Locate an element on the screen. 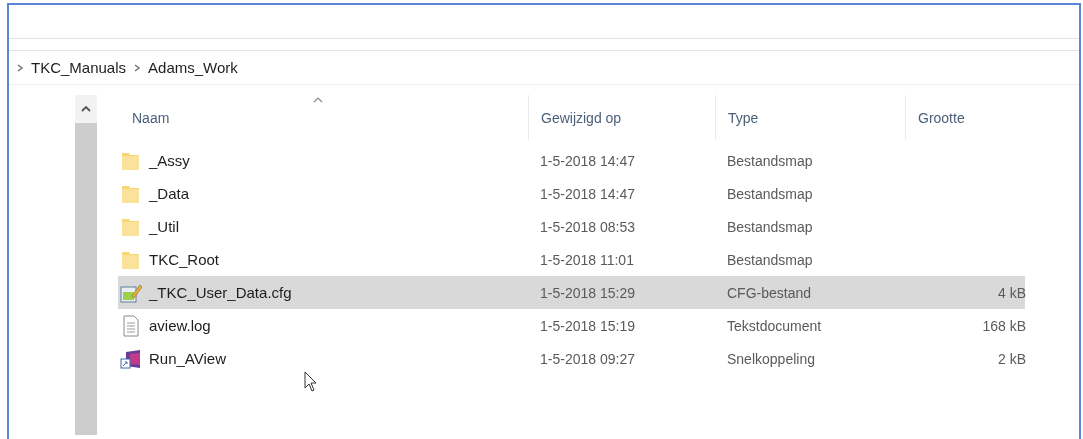 This screenshot has width=1083, height=439. file-name: aview.log is located at coordinates (180, 325).